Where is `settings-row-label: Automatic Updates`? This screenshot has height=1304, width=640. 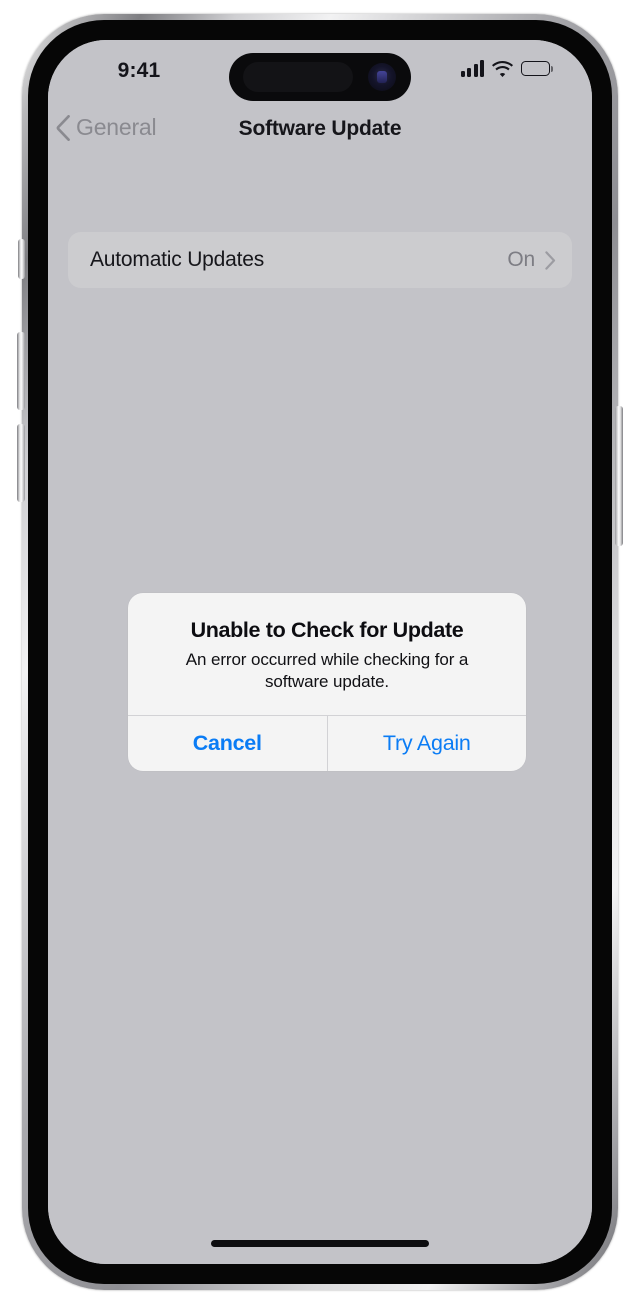
settings-row-label: Automatic Updates is located at coordinates (177, 259).